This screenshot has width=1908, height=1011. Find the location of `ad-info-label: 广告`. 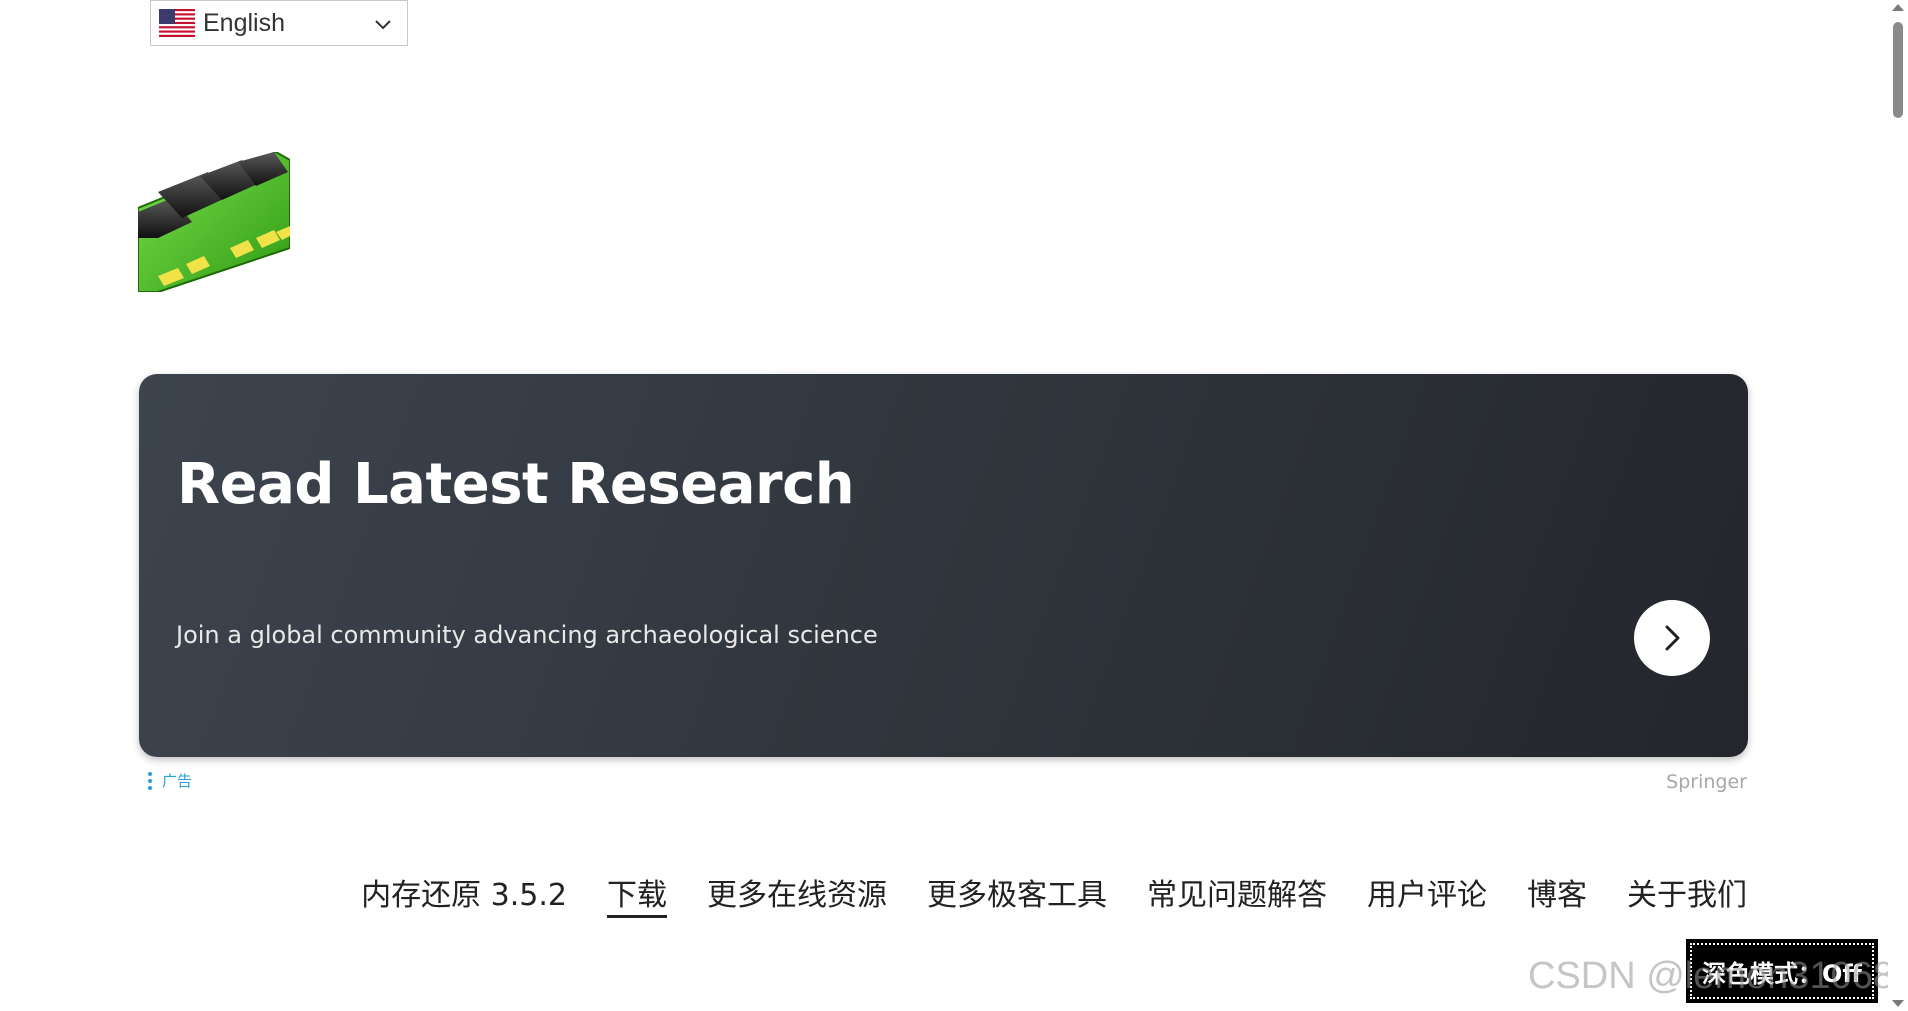

ad-info-label: 广告 is located at coordinates (177, 781).